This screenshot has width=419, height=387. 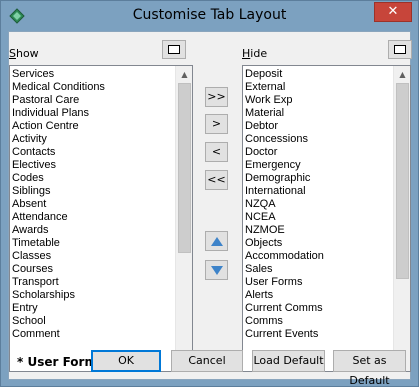 What do you see at coordinates (318, 139) in the screenshot?
I see `list-item: Concessions` at bounding box center [318, 139].